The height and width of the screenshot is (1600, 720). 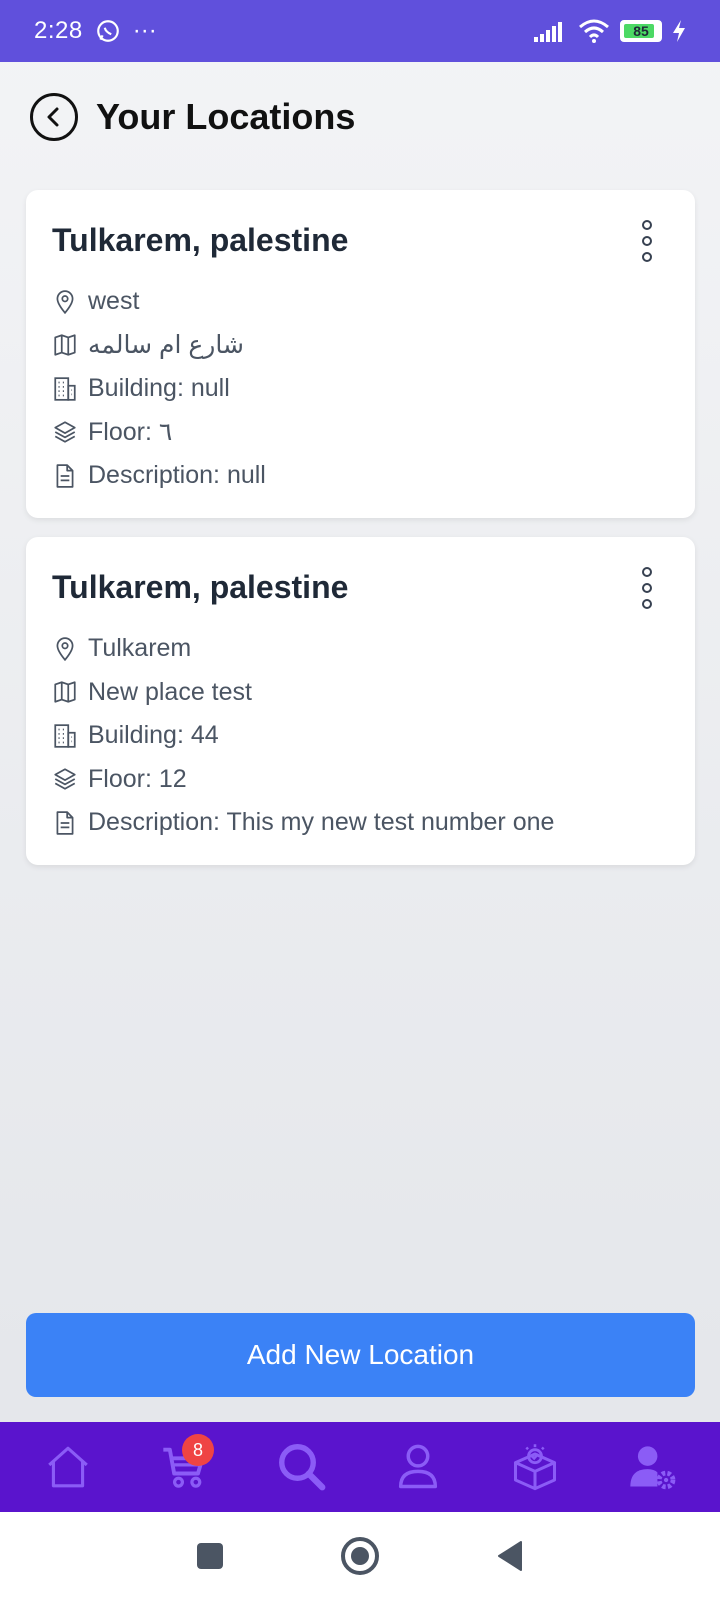 I want to click on bottom-nav: 8, so click(x=360, y=1467).